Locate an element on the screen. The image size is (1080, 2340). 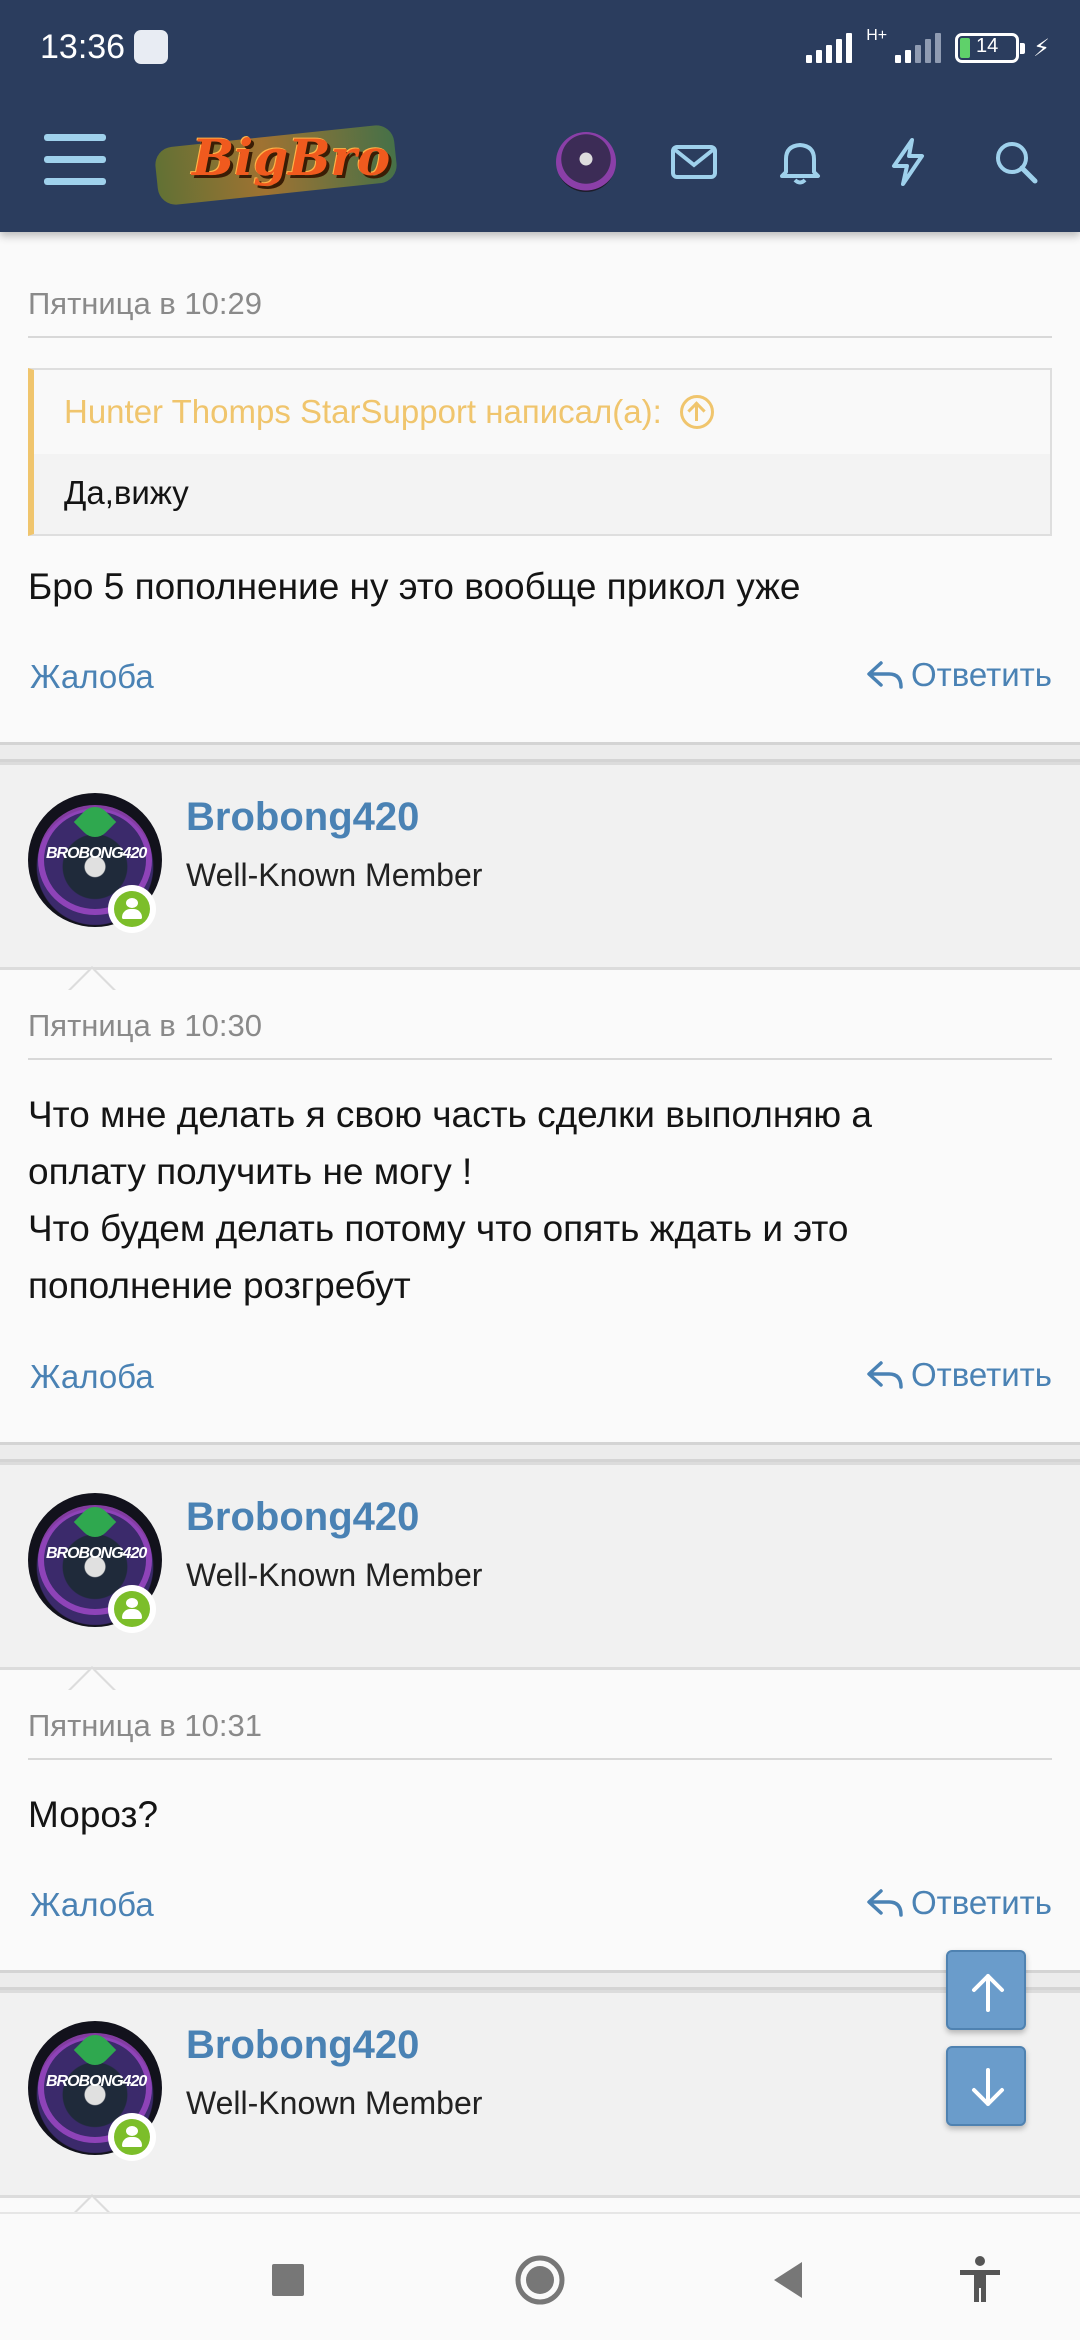
site-logo: BigBro is located at coordinates (276, 164).